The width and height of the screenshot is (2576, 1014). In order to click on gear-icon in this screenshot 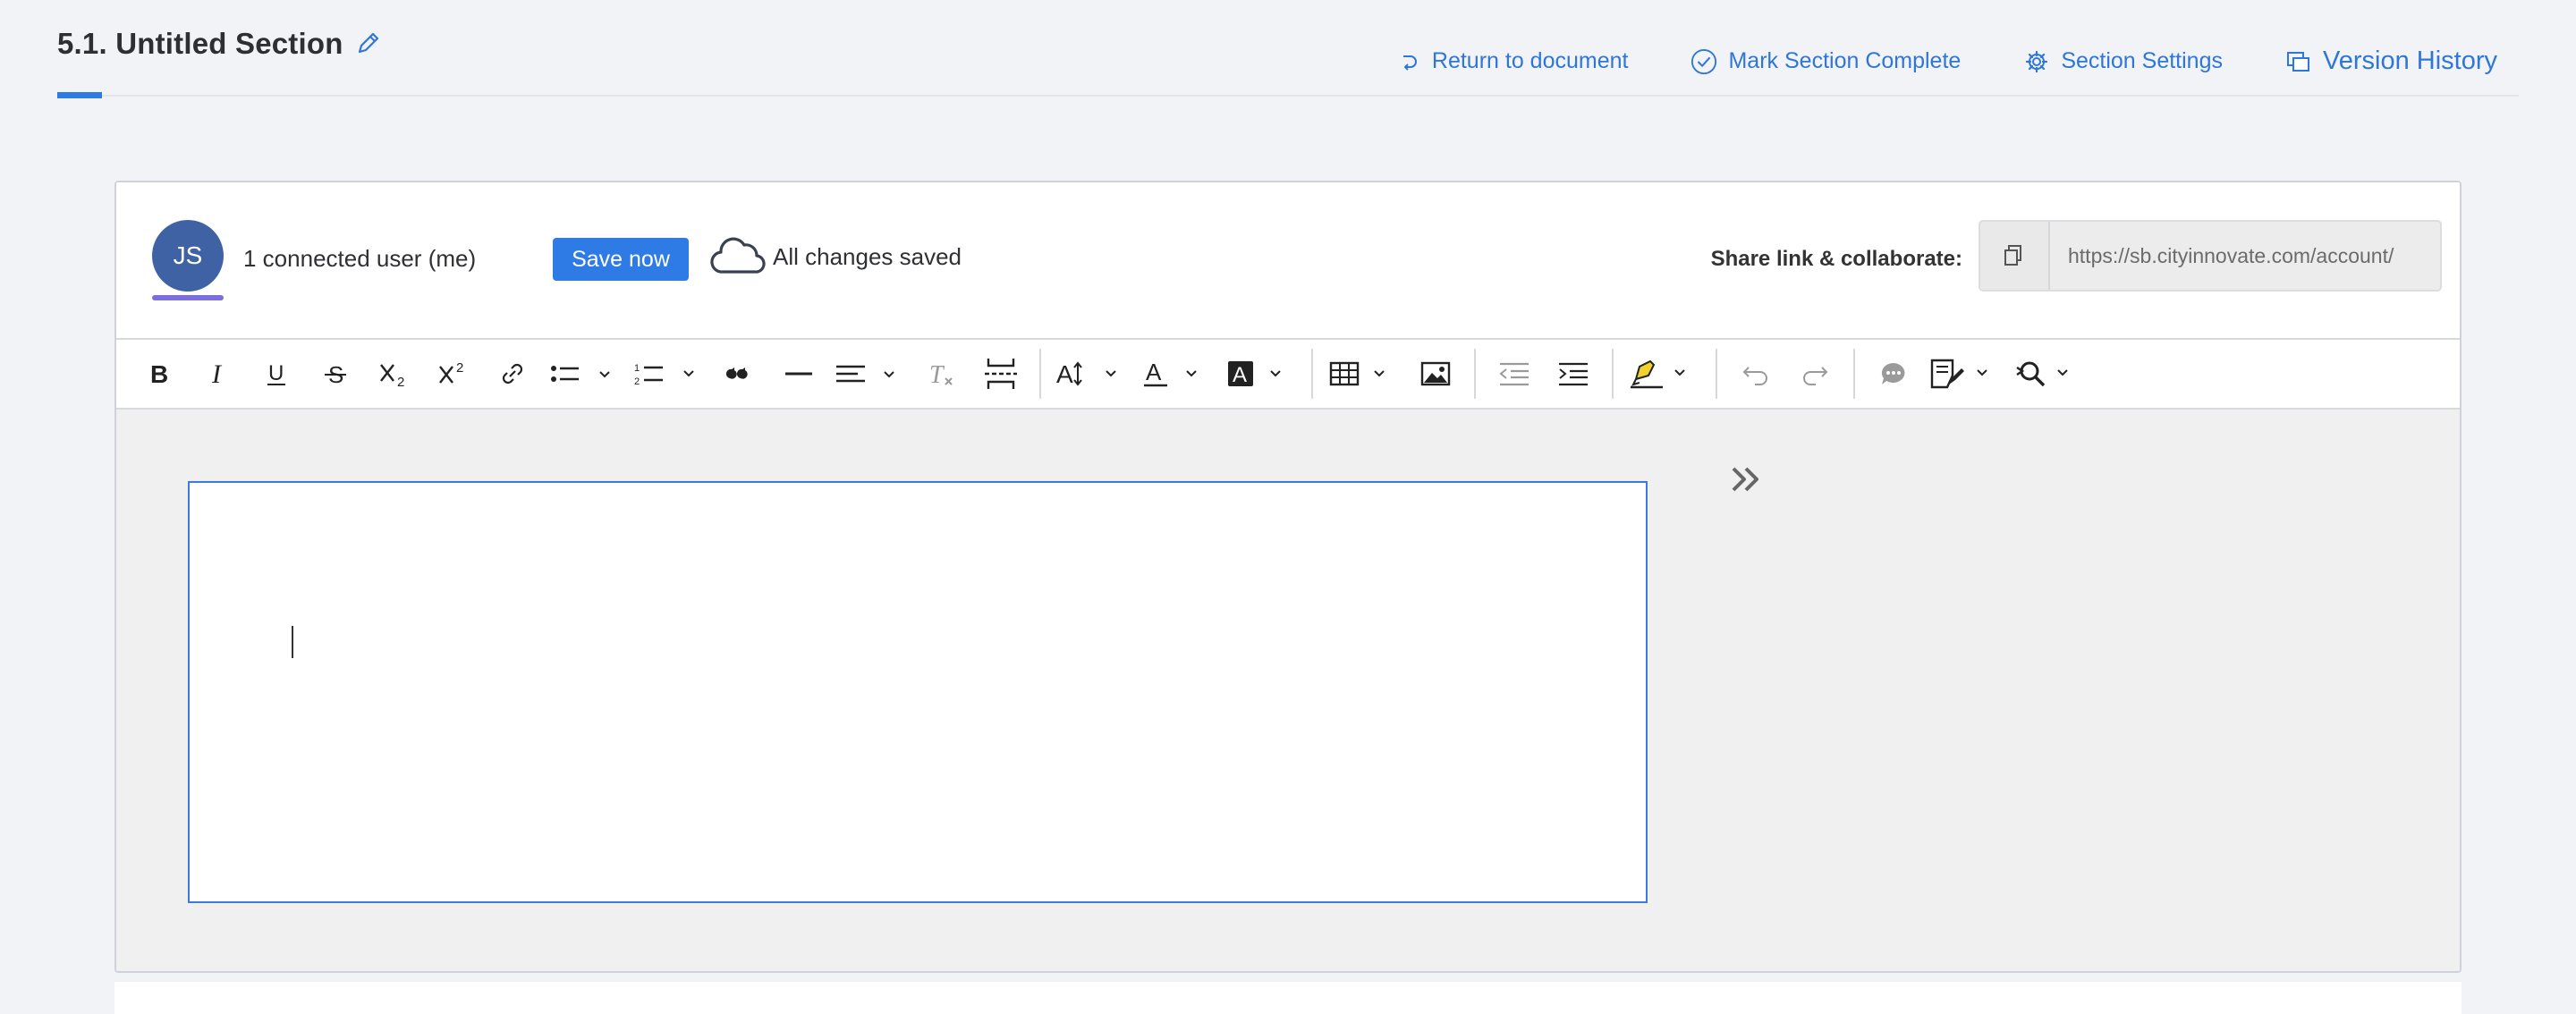, I will do `click(2036, 61)`.